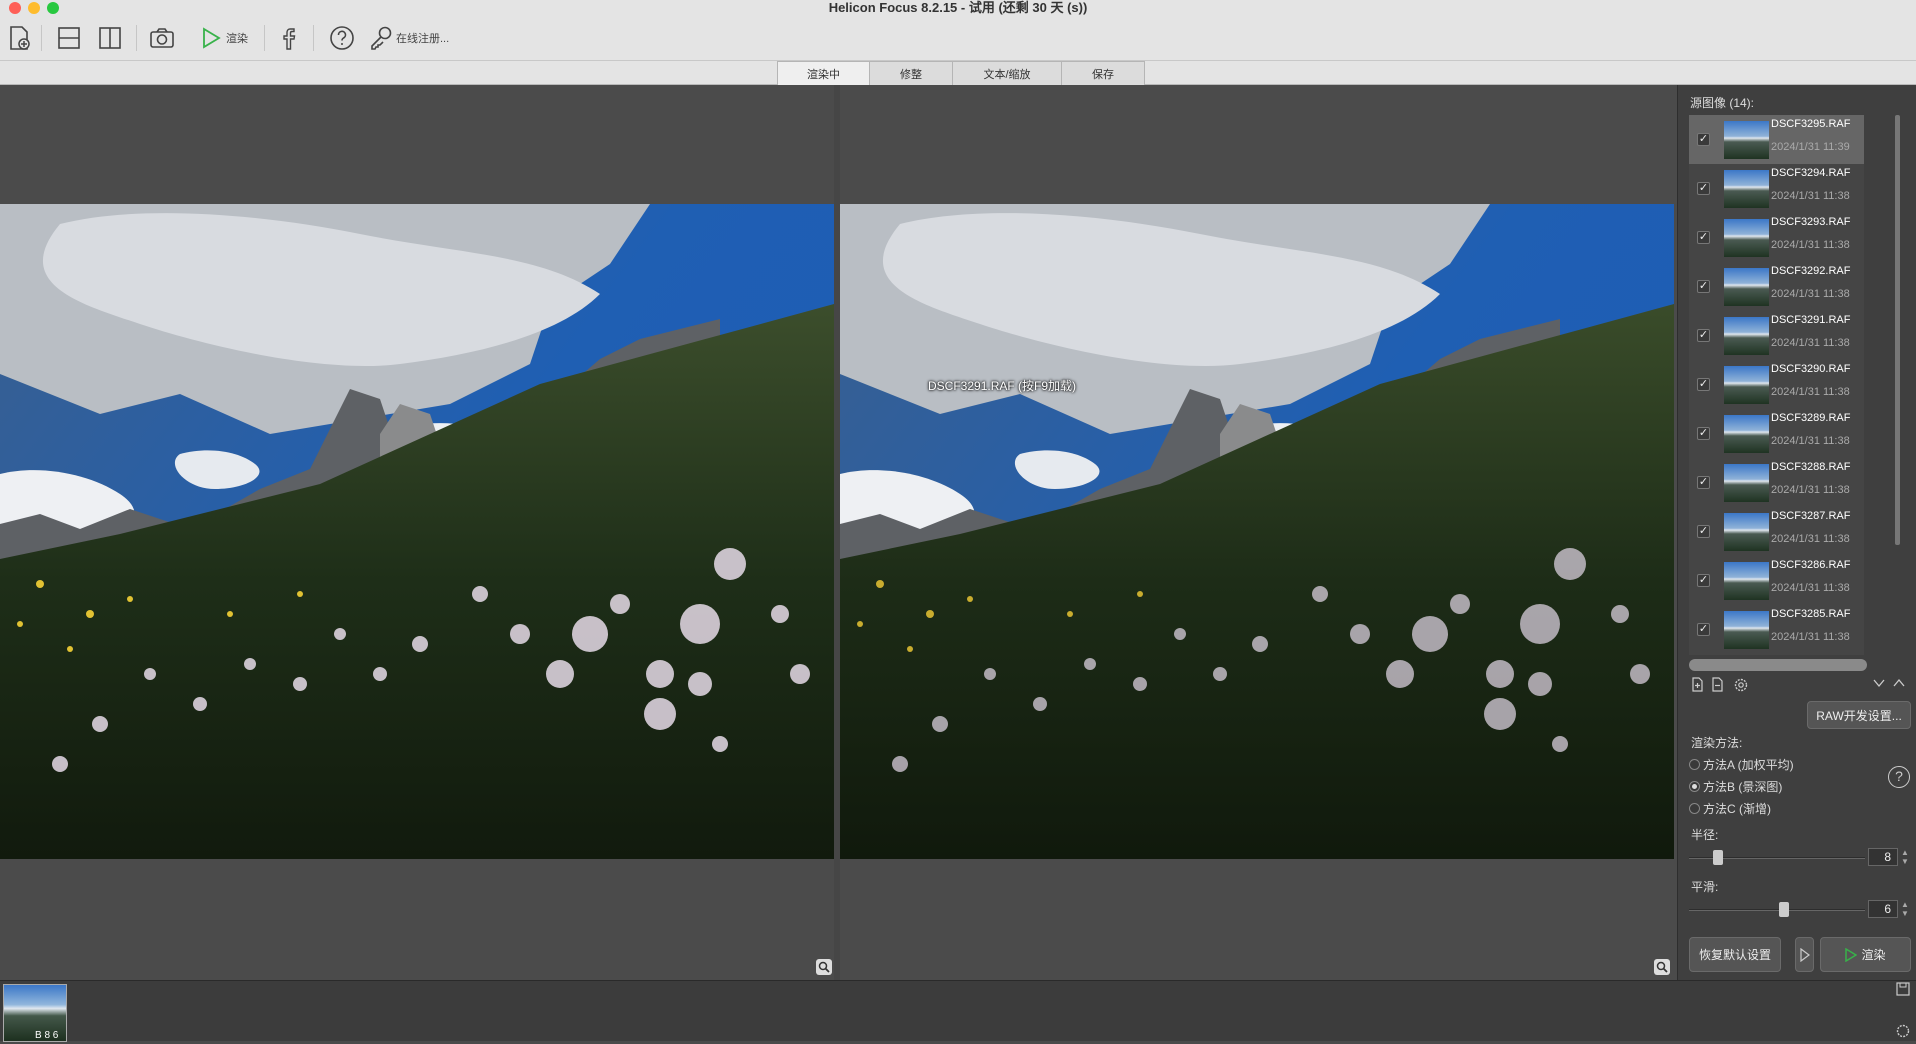 The height and width of the screenshot is (1044, 1916). I want to click on method-b-label: 方法B (景深图), so click(1743, 787).